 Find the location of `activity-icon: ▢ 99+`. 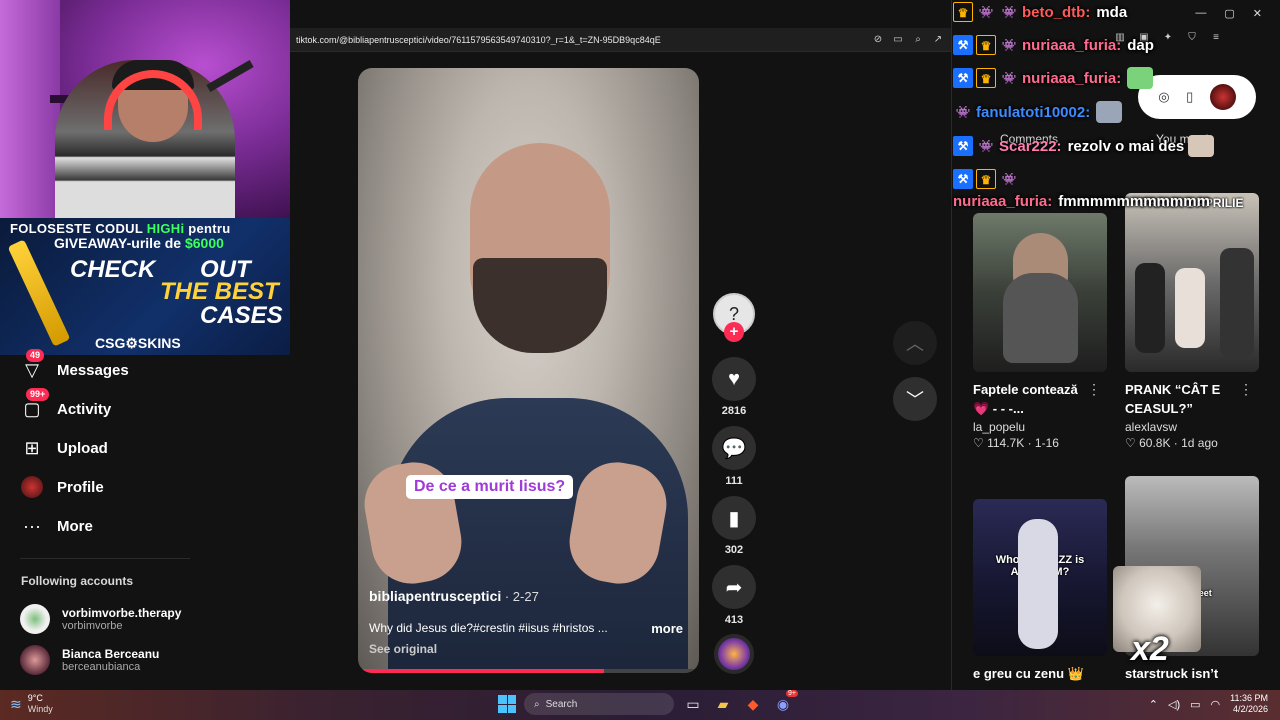

activity-icon: ▢ 99+ is located at coordinates (35, 404).